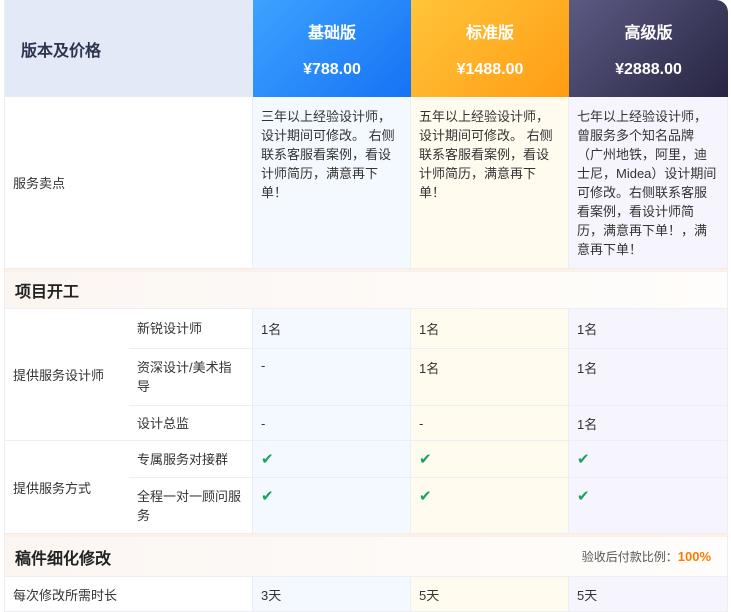 This screenshot has width=731, height=612. What do you see at coordinates (129, 594) in the screenshot?
I see `revision-time-label: 每次修改所需时长` at bounding box center [129, 594].